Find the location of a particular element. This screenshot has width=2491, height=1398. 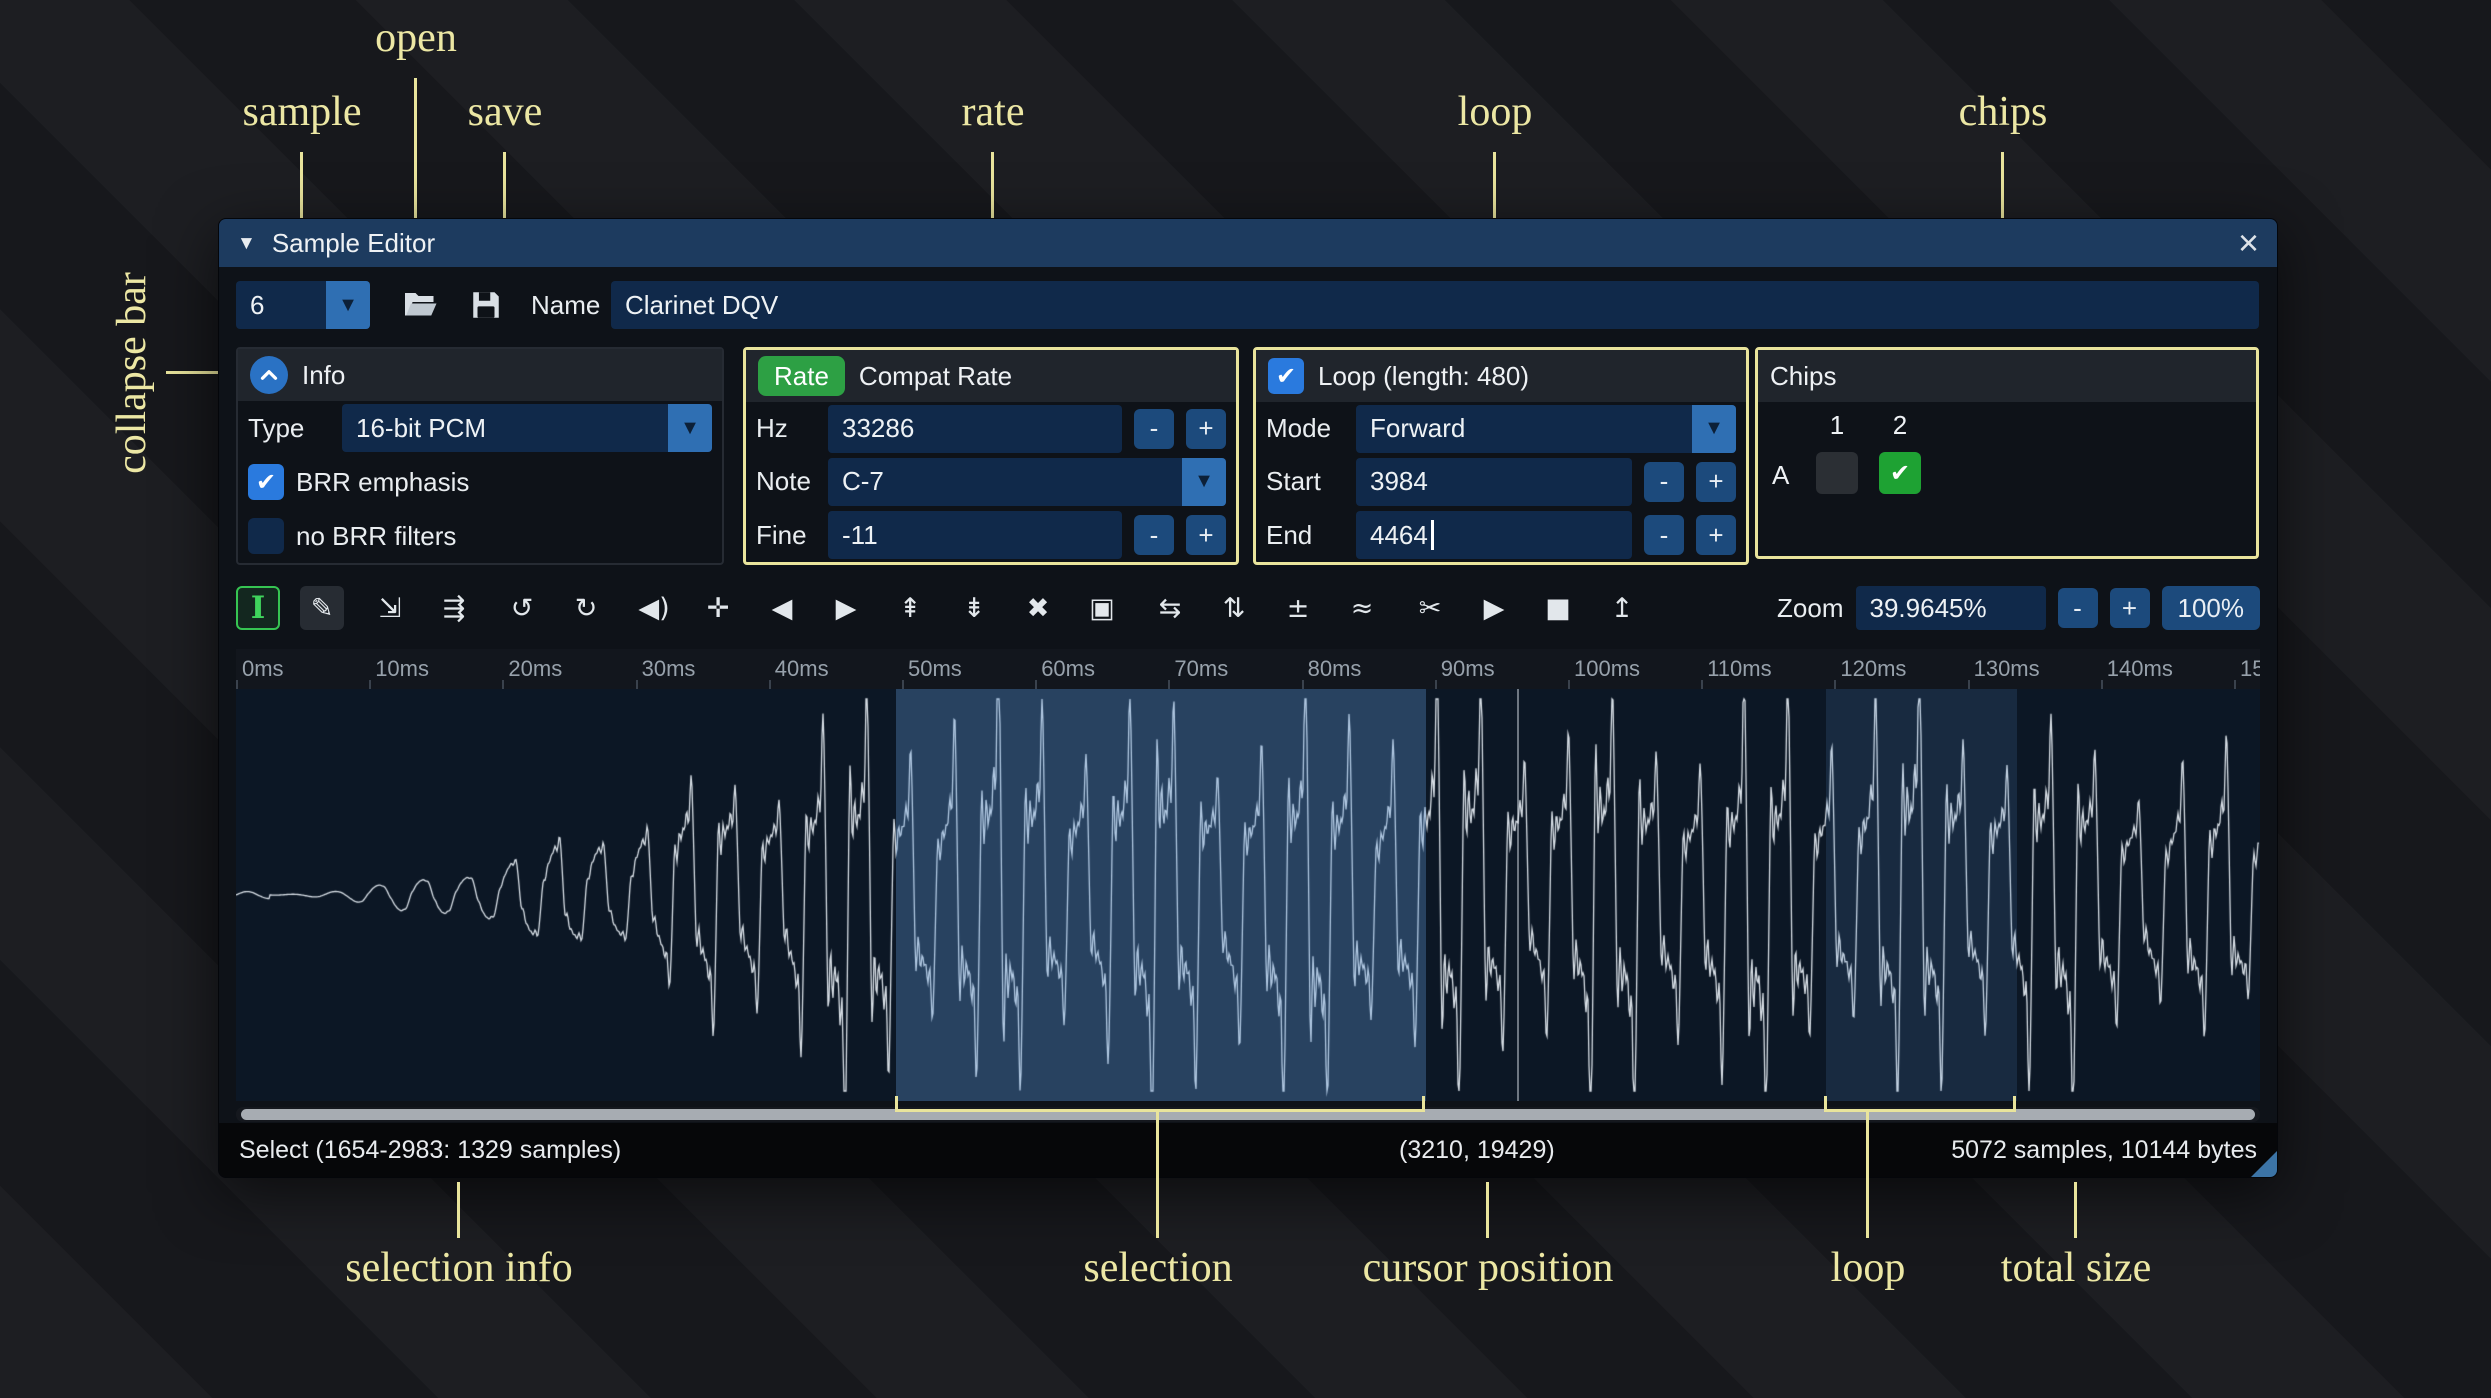

zoom-value: 39.9645% is located at coordinates (1928, 607).